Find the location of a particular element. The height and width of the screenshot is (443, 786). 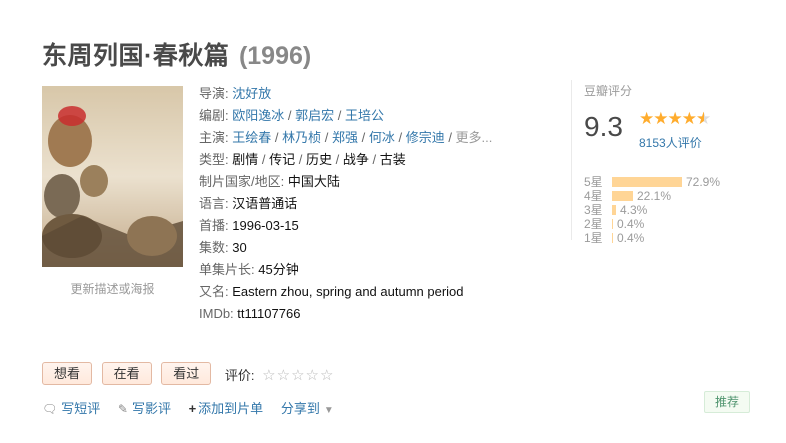

half-star-icon: ★ is located at coordinates (703, 119).